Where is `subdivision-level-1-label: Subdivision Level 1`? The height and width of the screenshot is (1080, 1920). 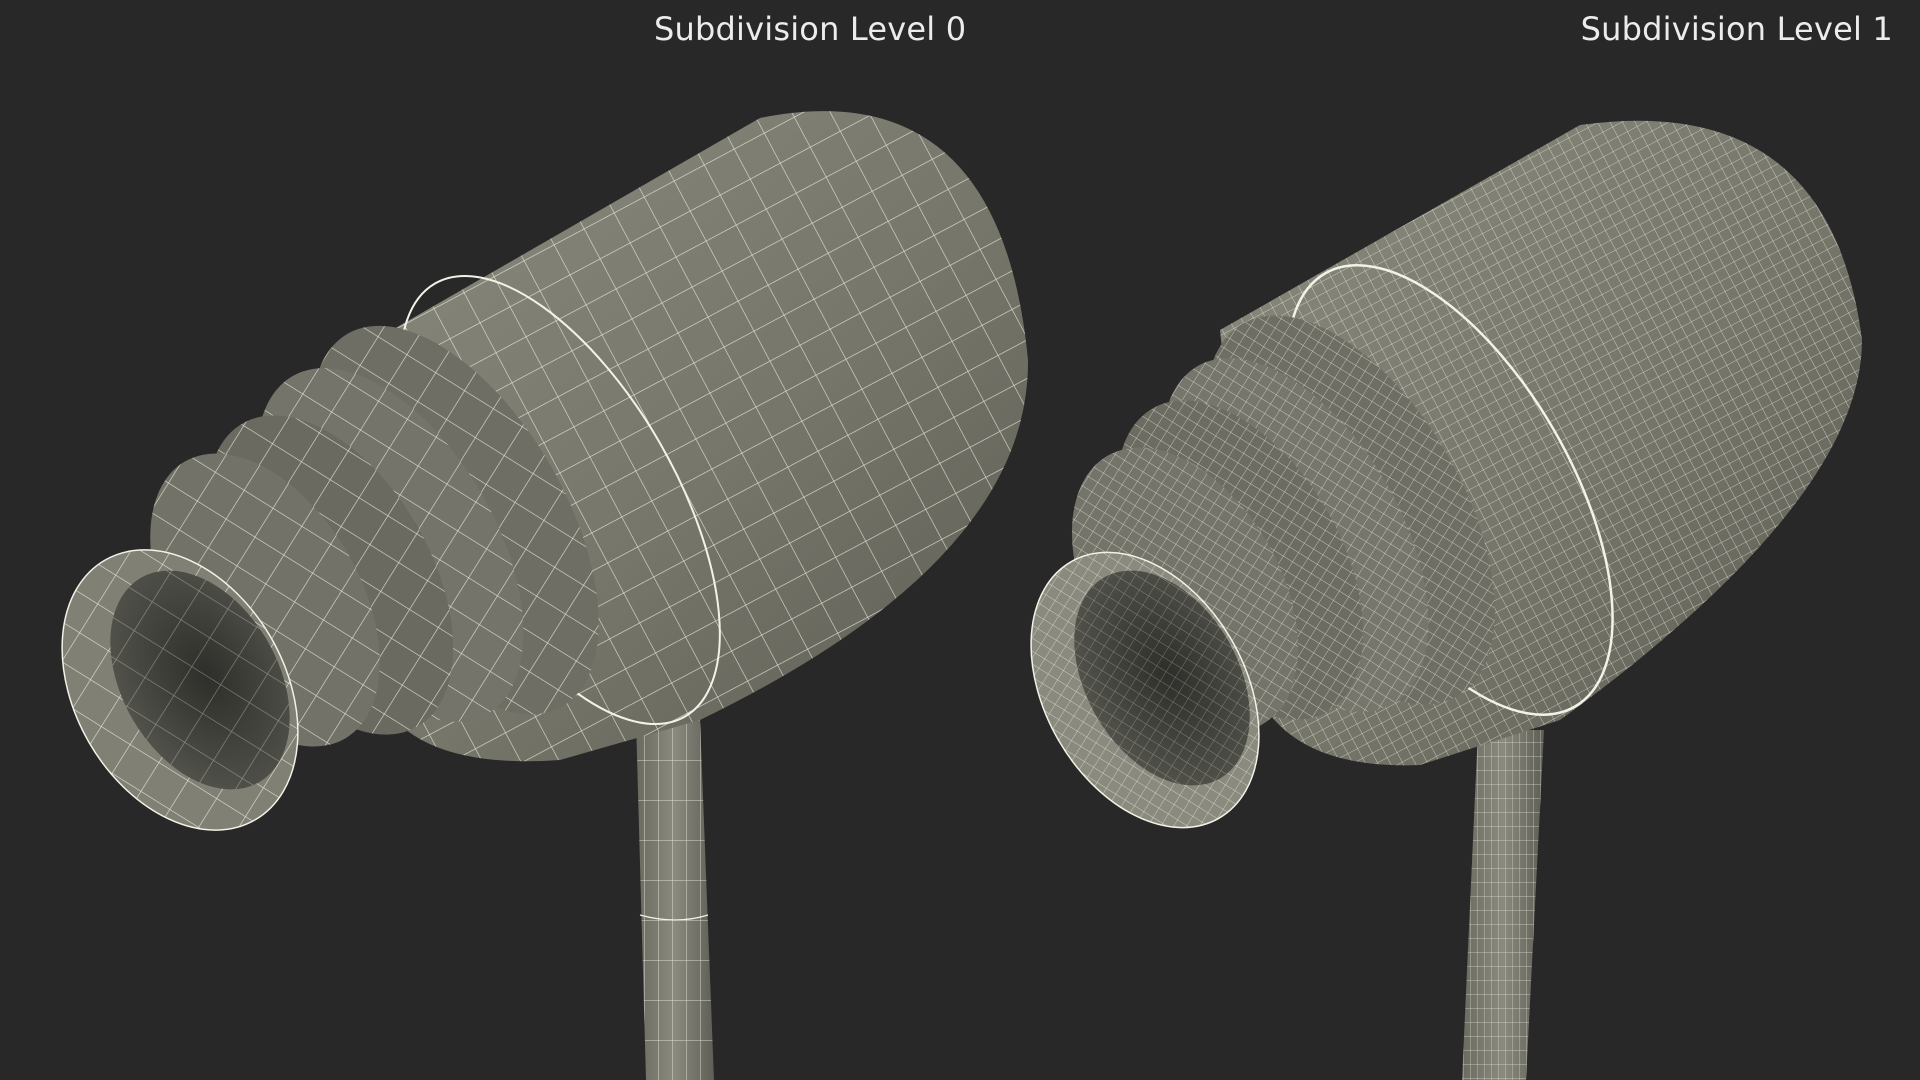
subdivision-level-1-label: Subdivision Level 1 is located at coordinates (1736, 29).